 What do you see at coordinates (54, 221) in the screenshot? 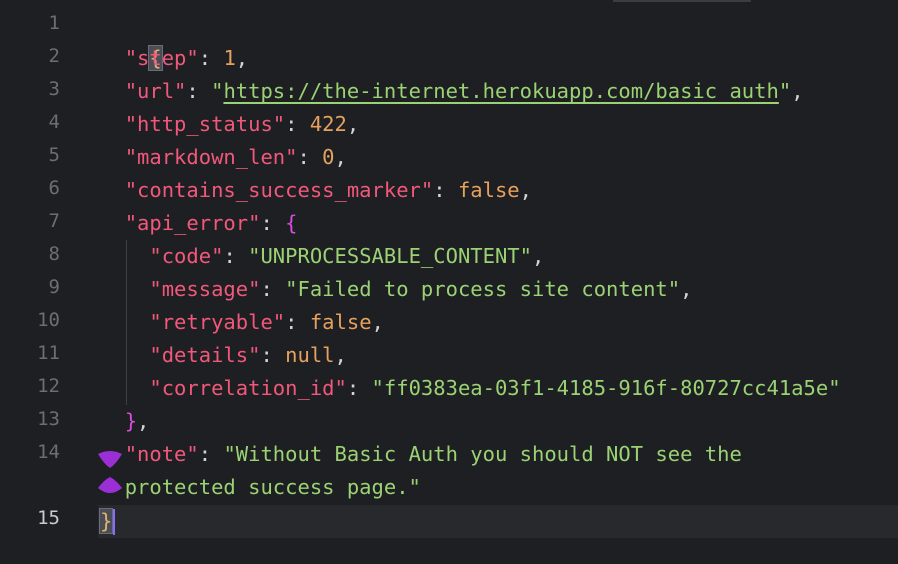
I see `line-number: 7` at bounding box center [54, 221].